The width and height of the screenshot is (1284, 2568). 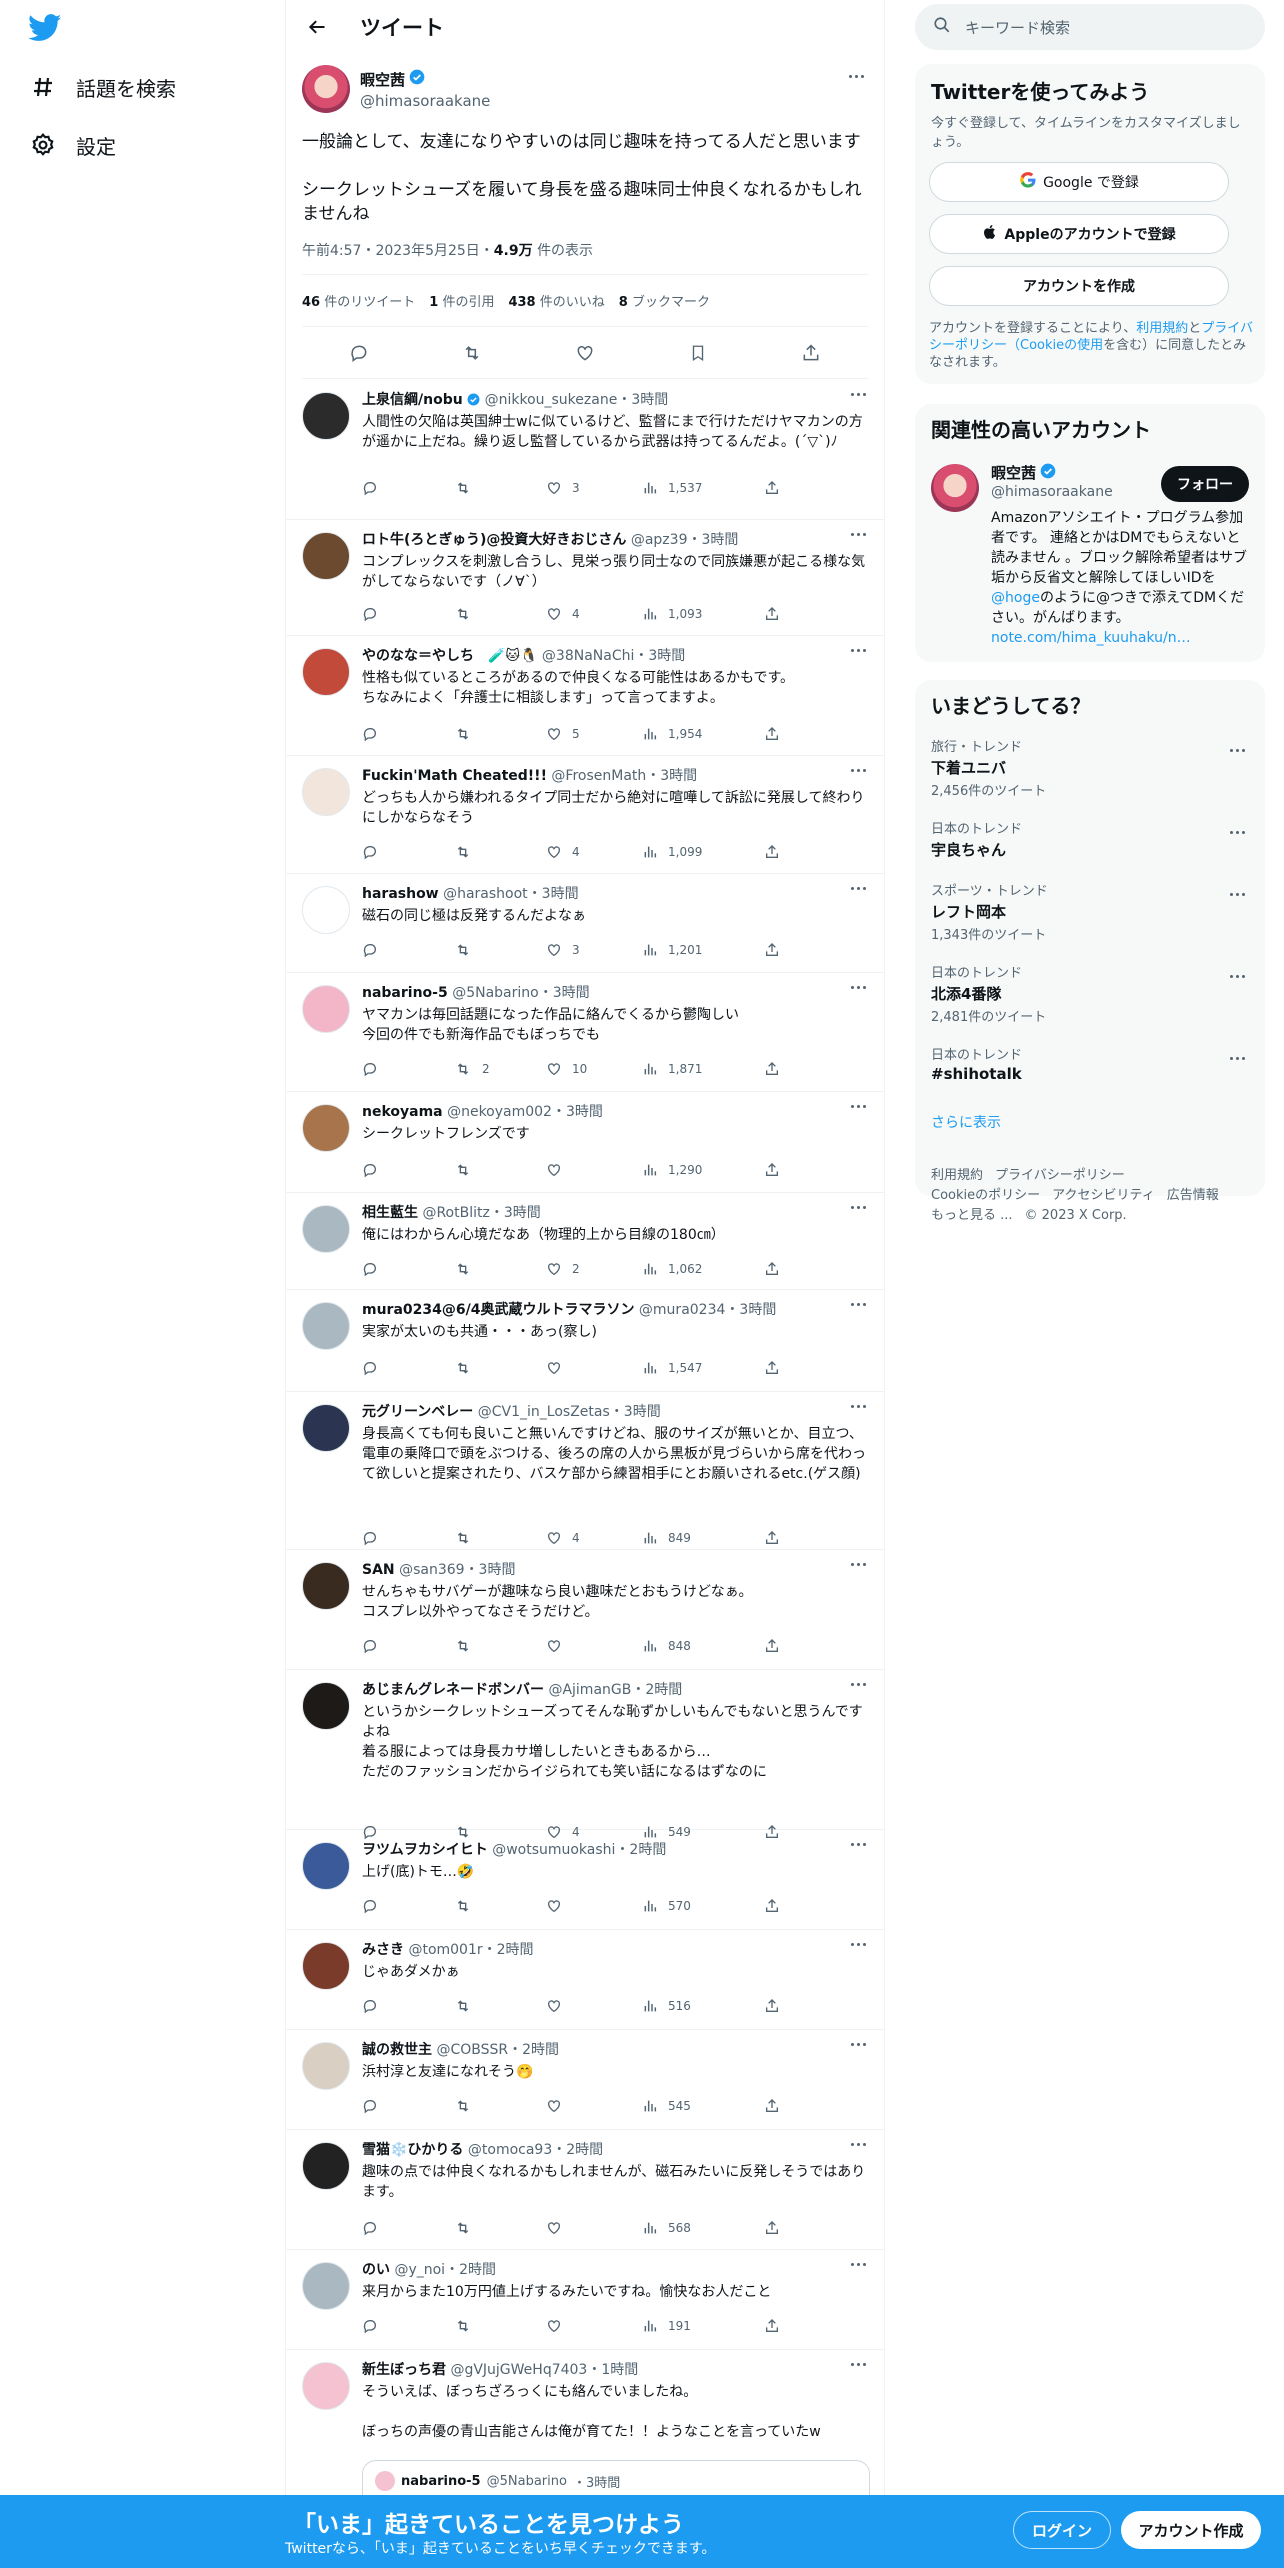 What do you see at coordinates (378, 1570) in the screenshot?
I see `reply-author-name: SAN` at bounding box center [378, 1570].